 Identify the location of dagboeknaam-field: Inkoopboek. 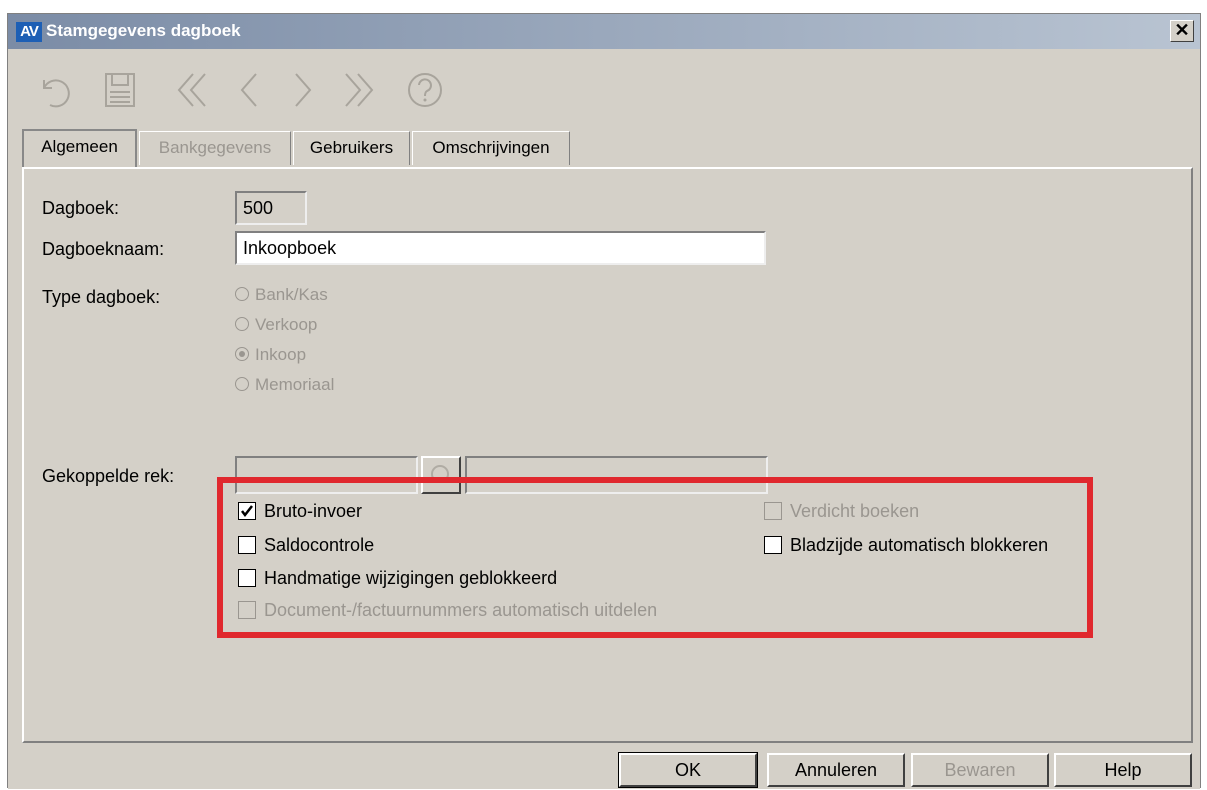
(500, 248).